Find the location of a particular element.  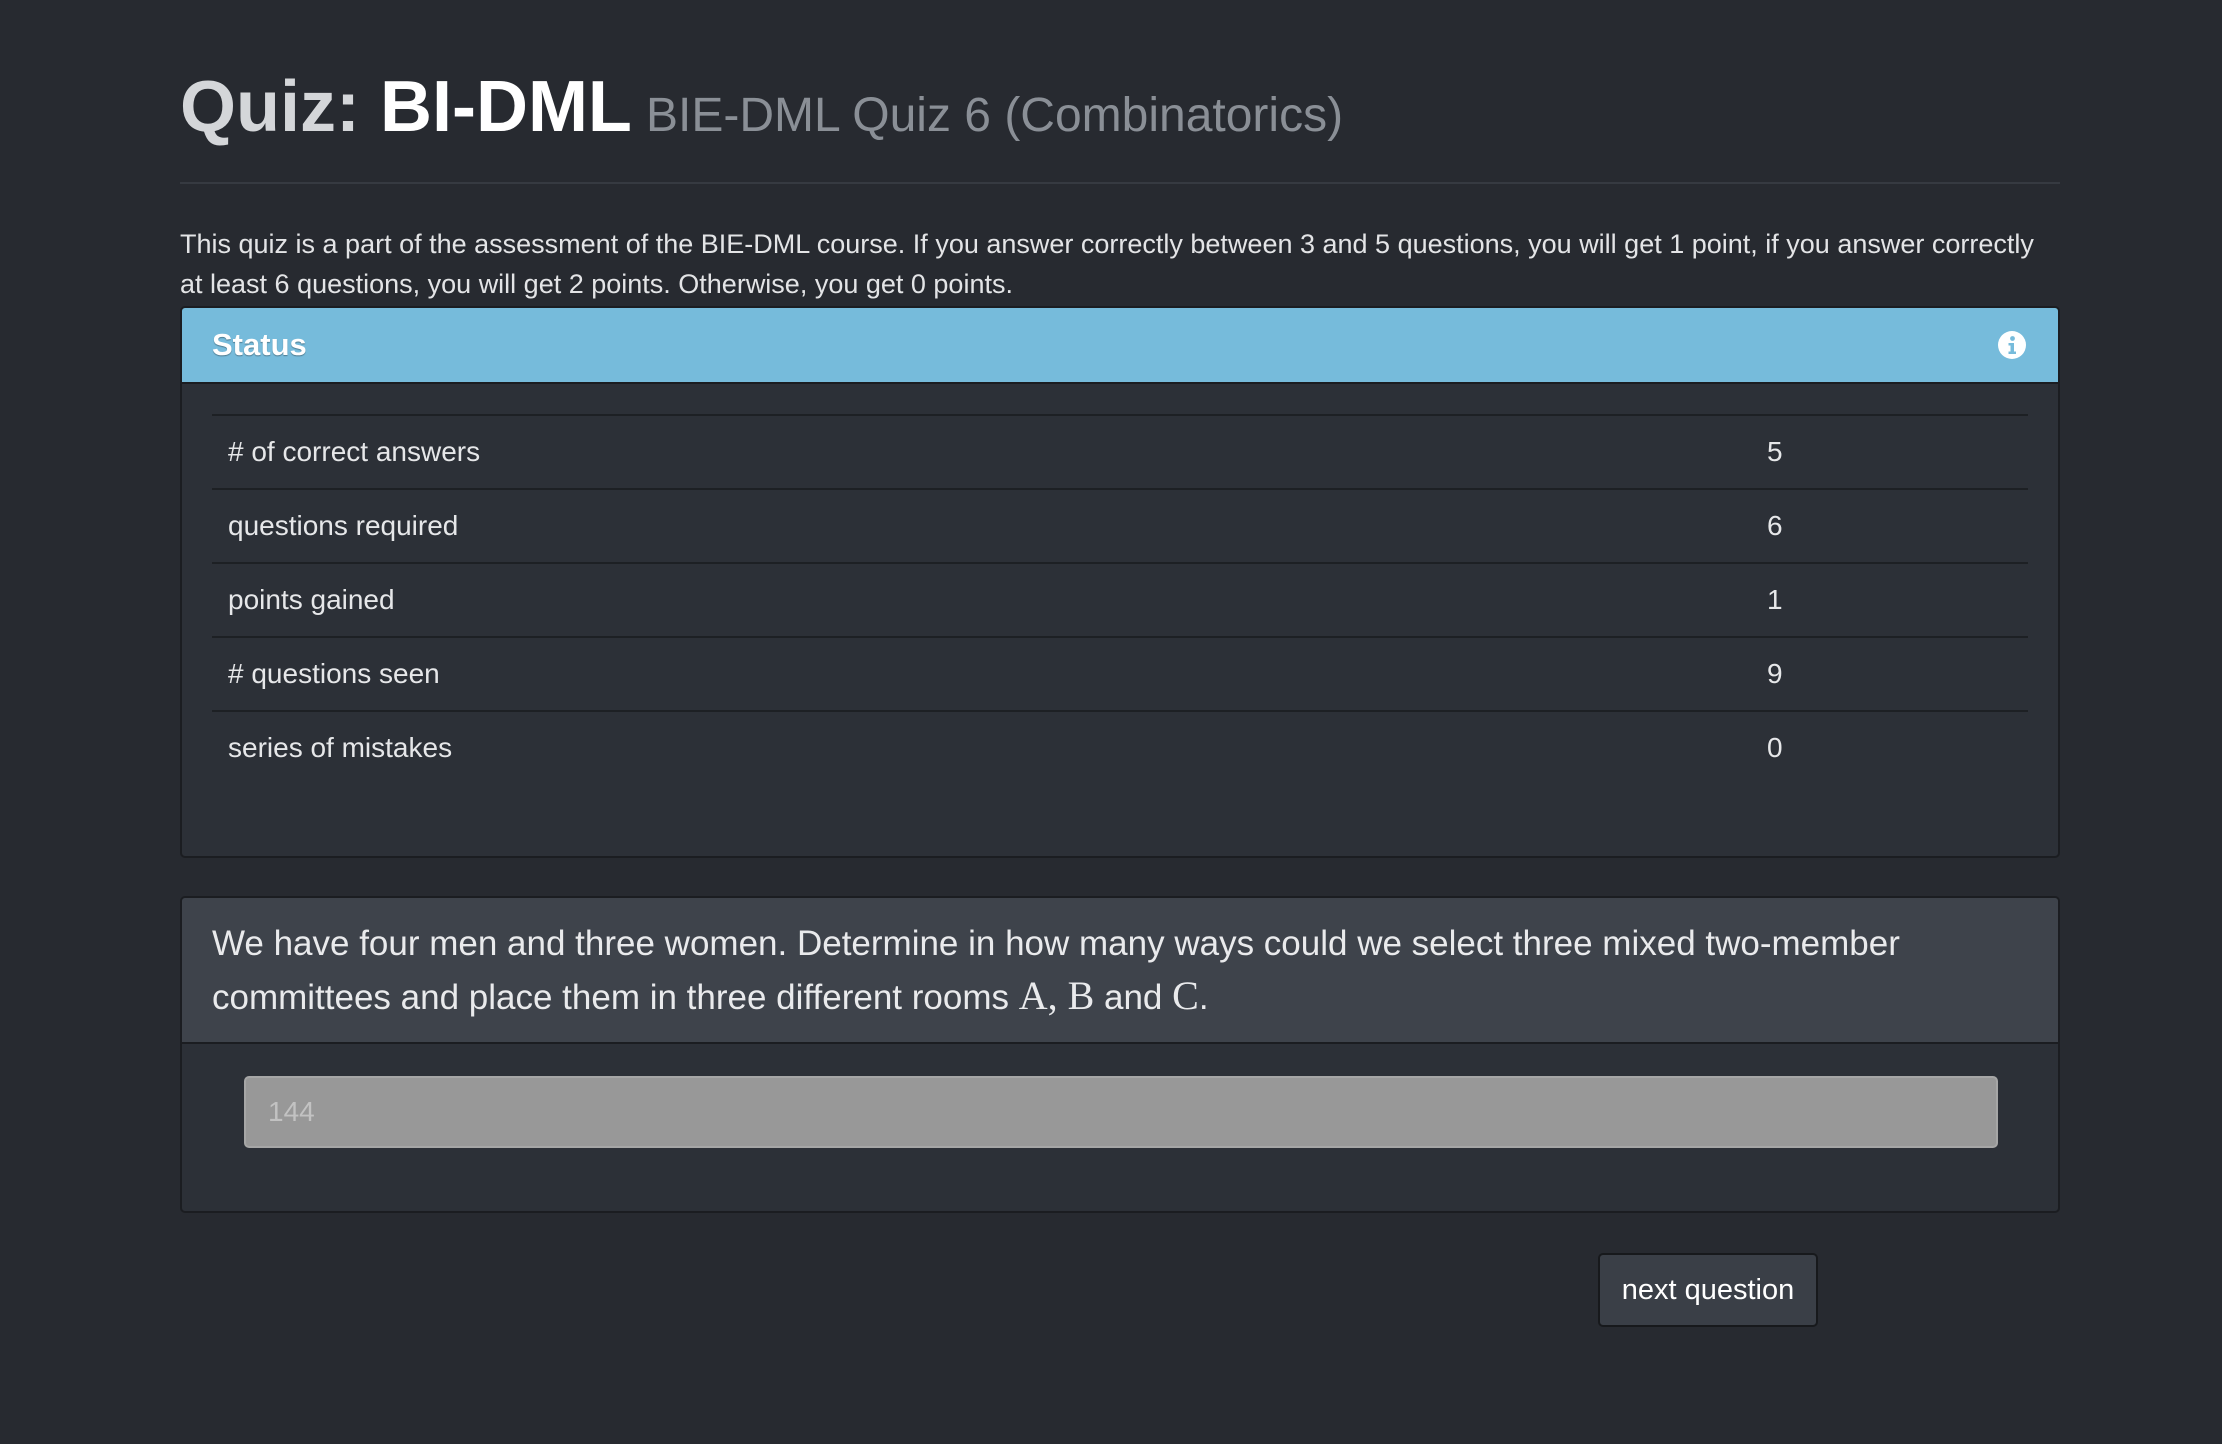

answer-input is located at coordinates (1121, 1112).